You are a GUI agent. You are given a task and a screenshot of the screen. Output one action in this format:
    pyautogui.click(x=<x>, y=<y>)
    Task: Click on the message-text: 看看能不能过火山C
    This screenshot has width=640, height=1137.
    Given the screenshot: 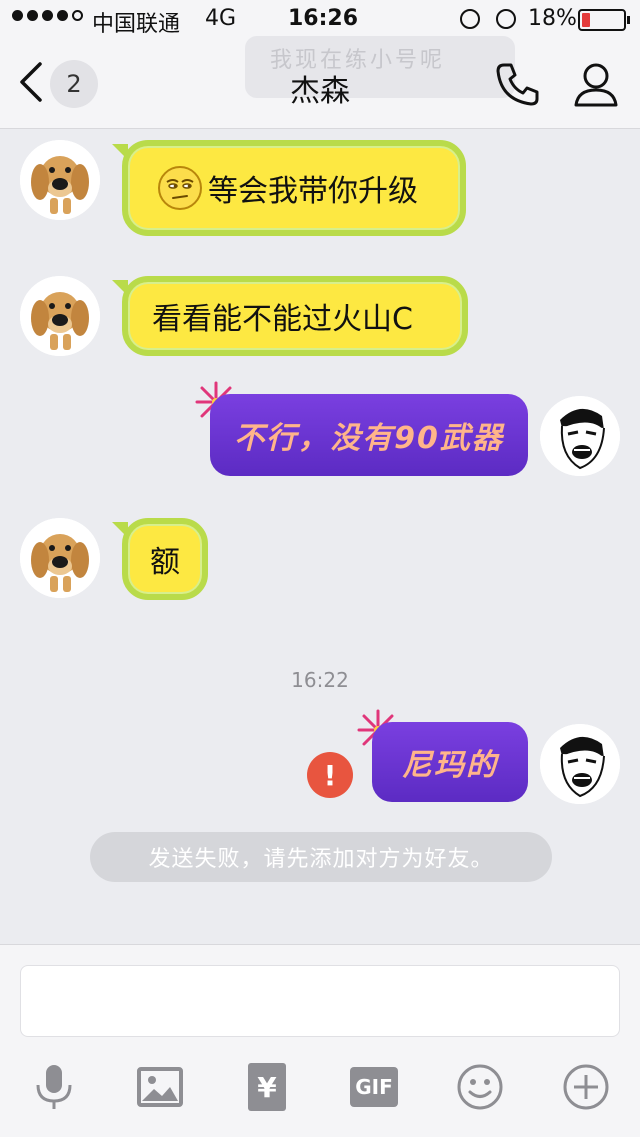 What is the action you would take?
    pyautogui.click(x=282, y=319)
    